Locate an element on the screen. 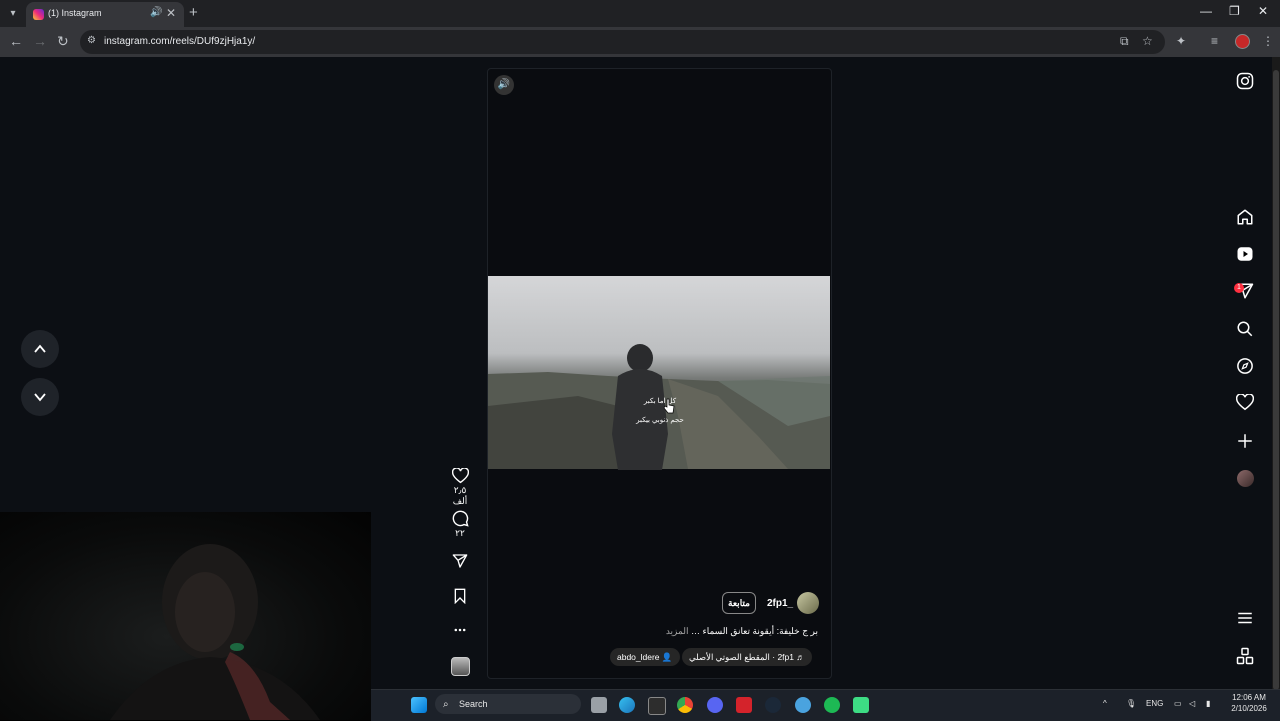  comment-icon is located at coordinates (460, 518).